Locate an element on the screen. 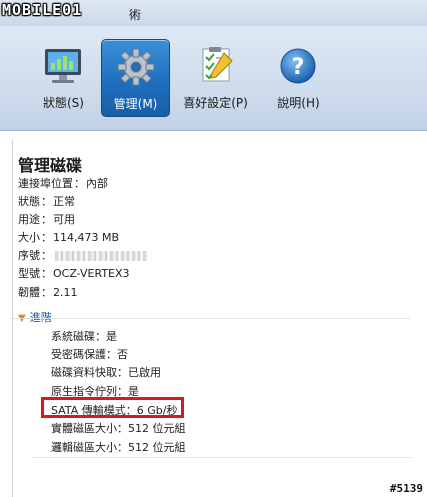 The image size is (427, 497). help-button: ? 說明(H) is located at coordinates (298, 78).